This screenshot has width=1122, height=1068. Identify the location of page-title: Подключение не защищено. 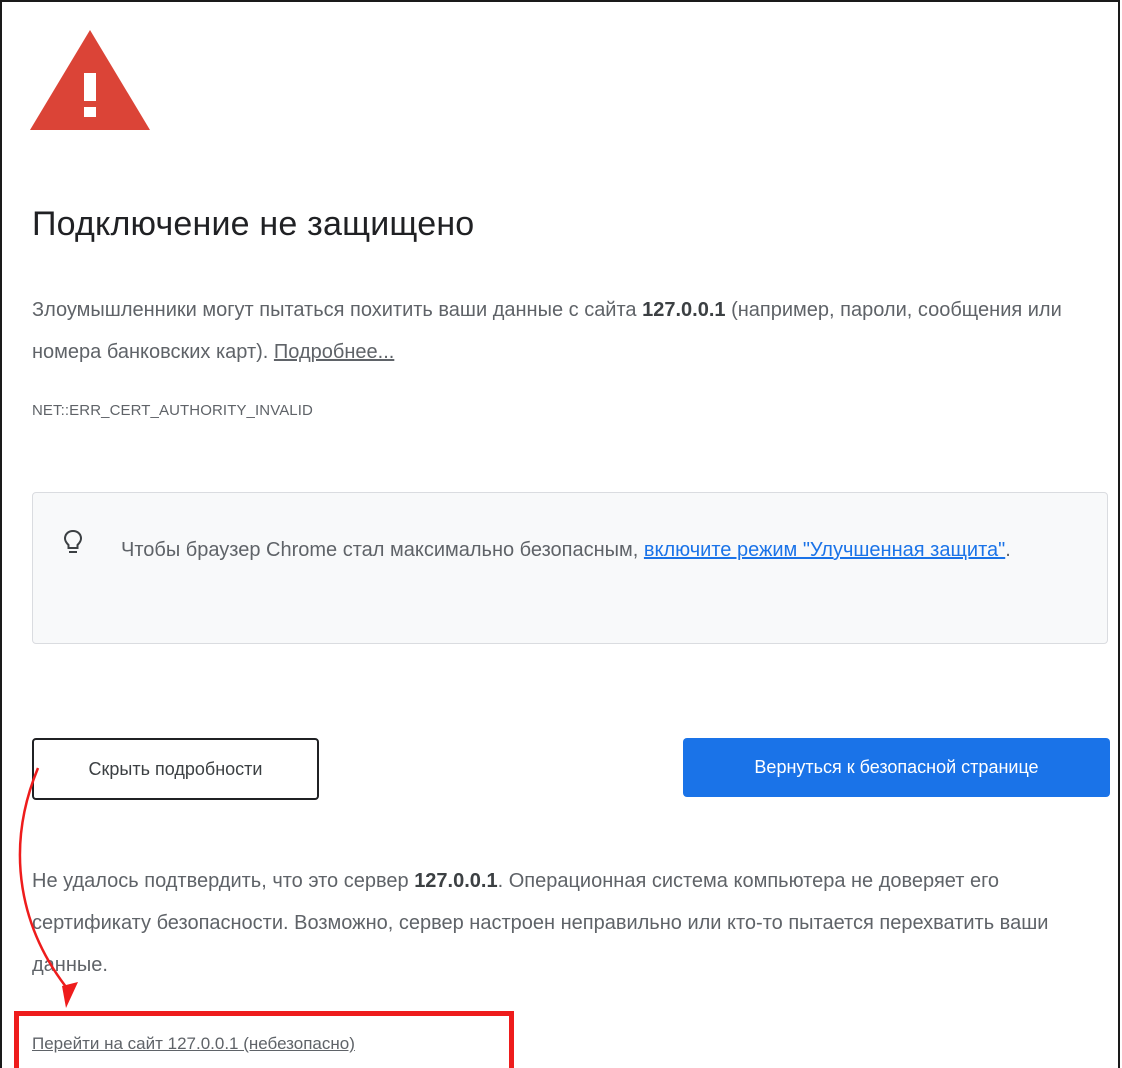
(253, 224).